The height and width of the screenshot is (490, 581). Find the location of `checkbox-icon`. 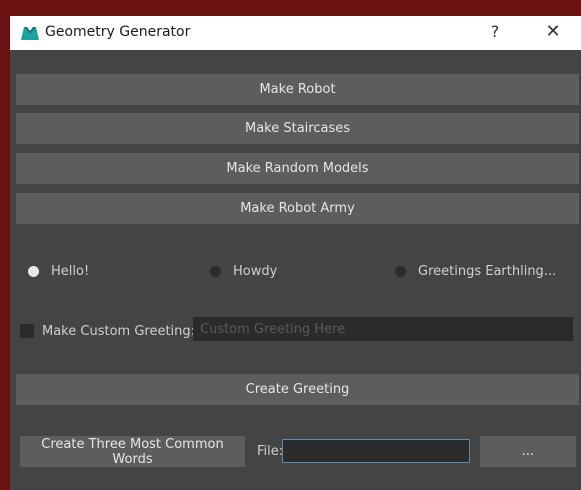

checkbox-icon is located at coordinates (27, 331).